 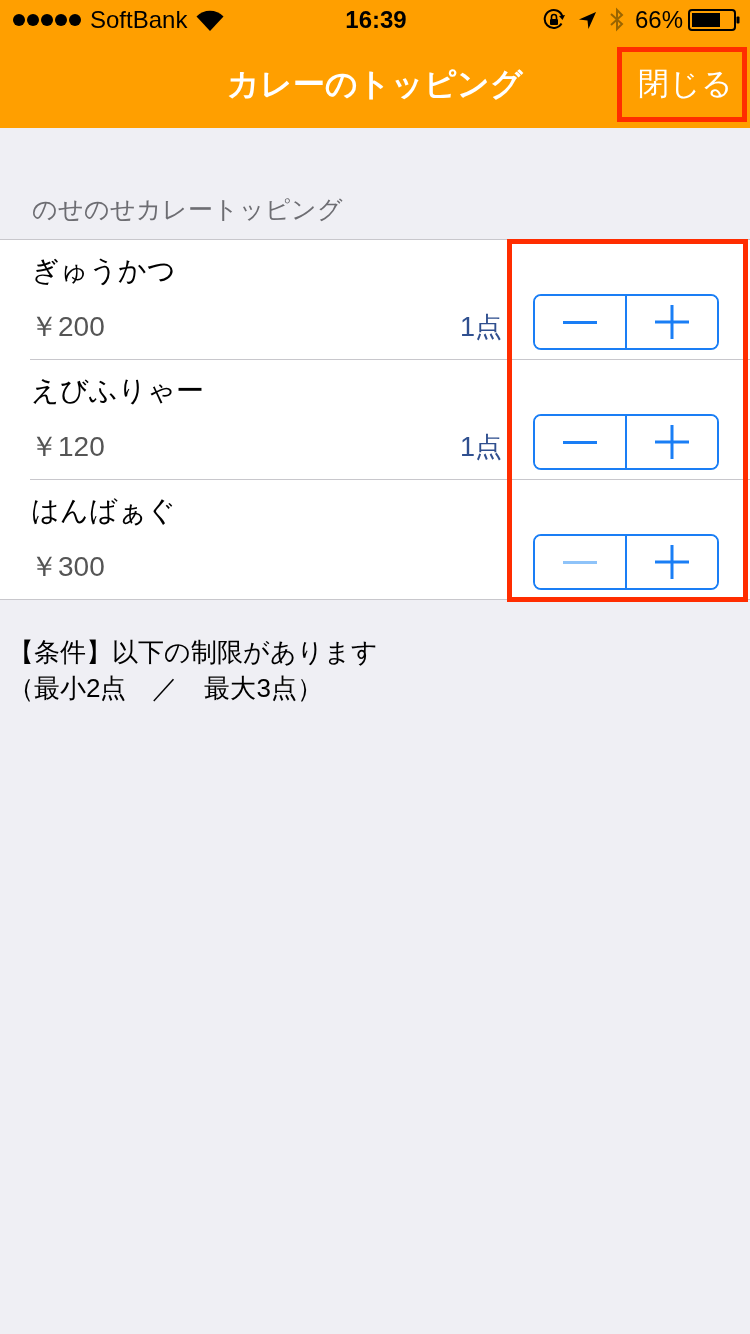 I want to click on item-name: えびふりゃー, so click(x=117, y=391).